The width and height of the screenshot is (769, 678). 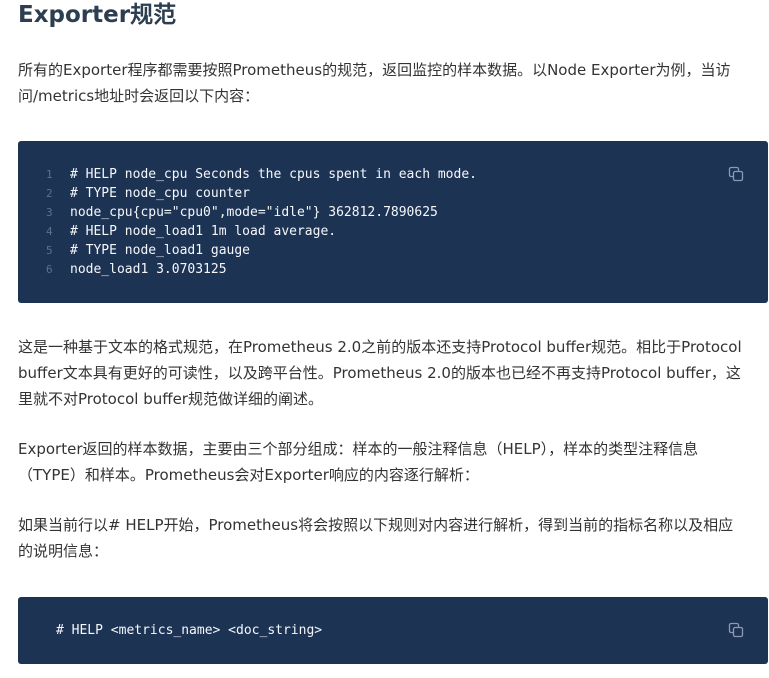 I want to click on format-line-3: 里就不对Protocol buffer规范做详细的阐述。, so click(x=170, y=399).